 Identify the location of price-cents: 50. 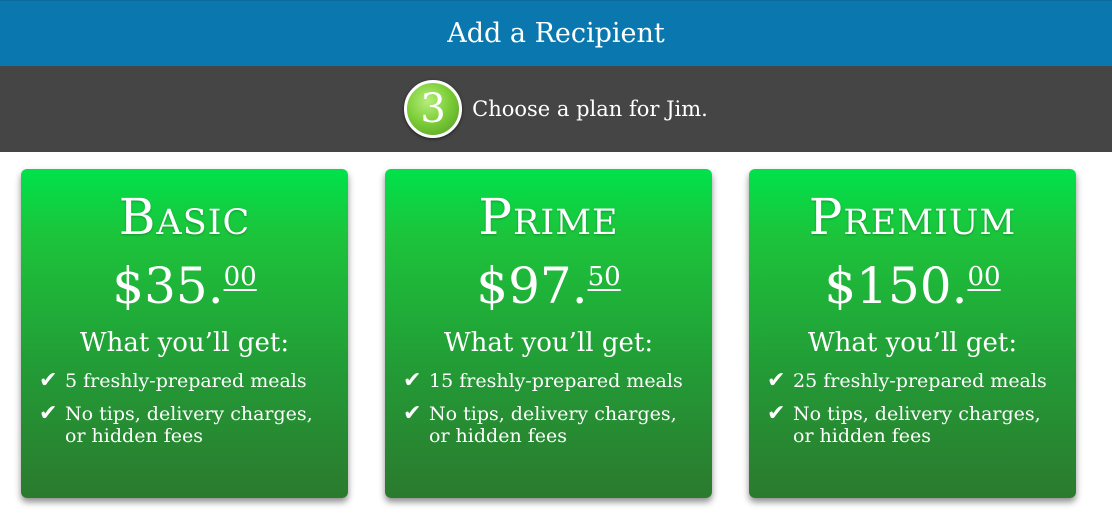
(604, 277).